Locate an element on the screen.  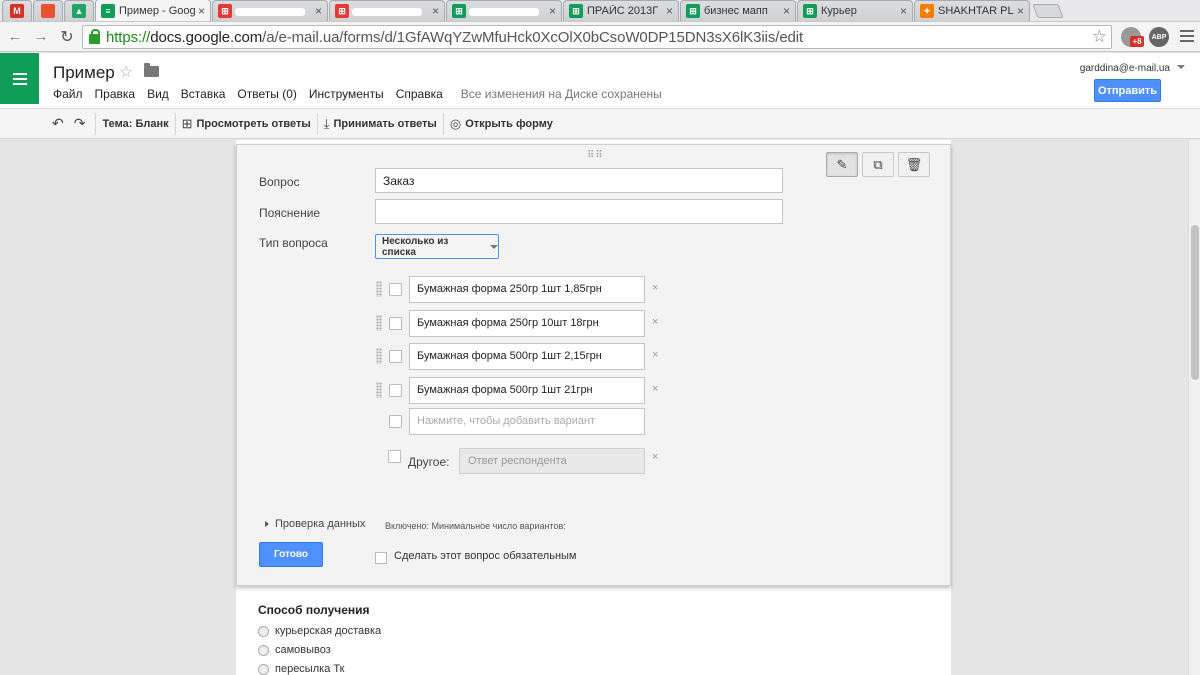
menu-item: Вставка is located at coordinates (203, 94).